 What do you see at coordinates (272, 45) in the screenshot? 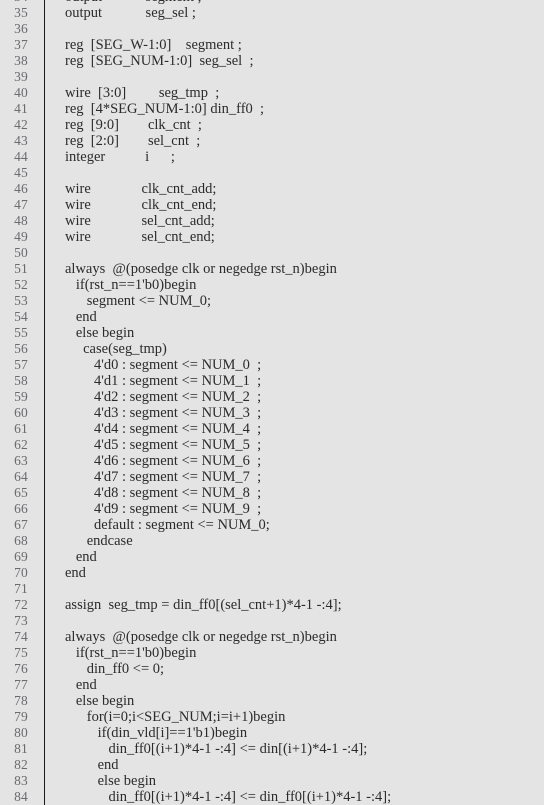
I see `code-line: 37 reg [SEG_W-1:0] segment ;` at bounding box center [272, 45].